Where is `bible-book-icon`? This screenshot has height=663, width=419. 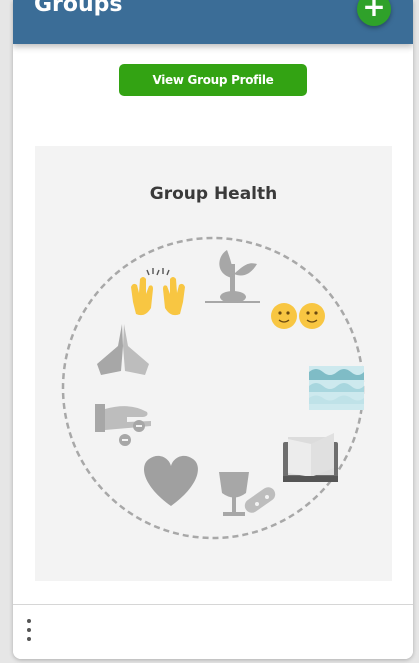
bible-book-icon is located at coordinates (310, 457).